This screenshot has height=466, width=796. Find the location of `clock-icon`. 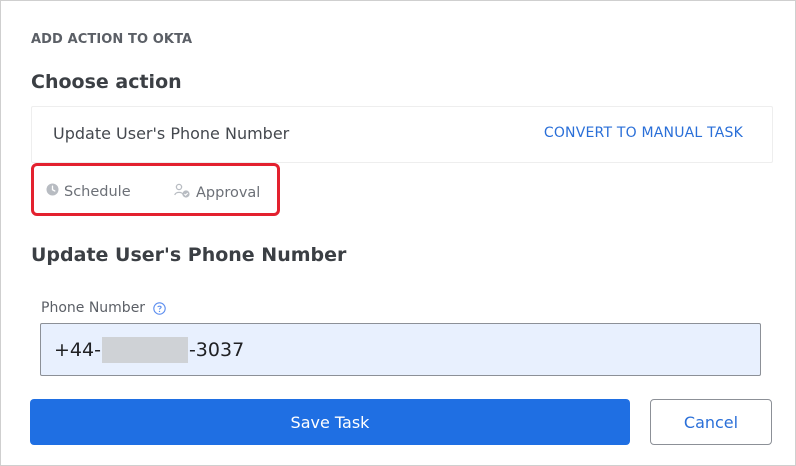

clock-icon is located at coordinates (55, 191).